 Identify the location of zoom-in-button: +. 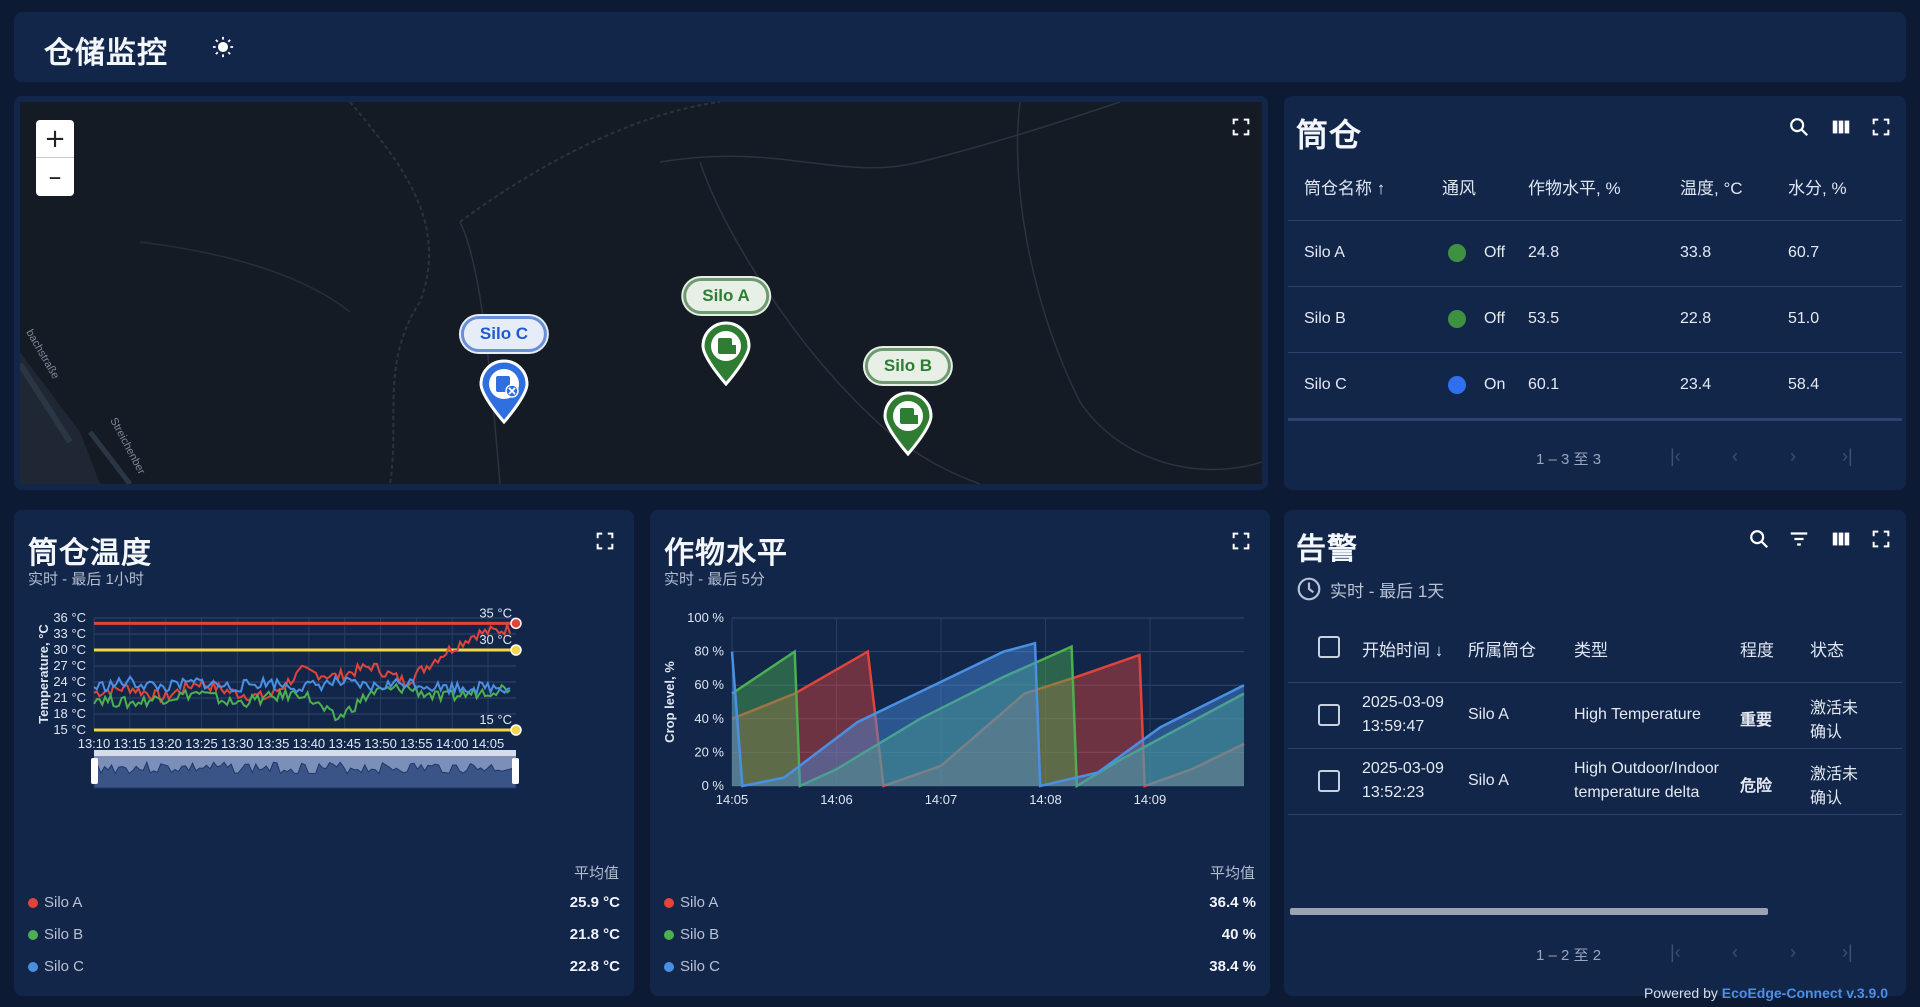
(55, 139).